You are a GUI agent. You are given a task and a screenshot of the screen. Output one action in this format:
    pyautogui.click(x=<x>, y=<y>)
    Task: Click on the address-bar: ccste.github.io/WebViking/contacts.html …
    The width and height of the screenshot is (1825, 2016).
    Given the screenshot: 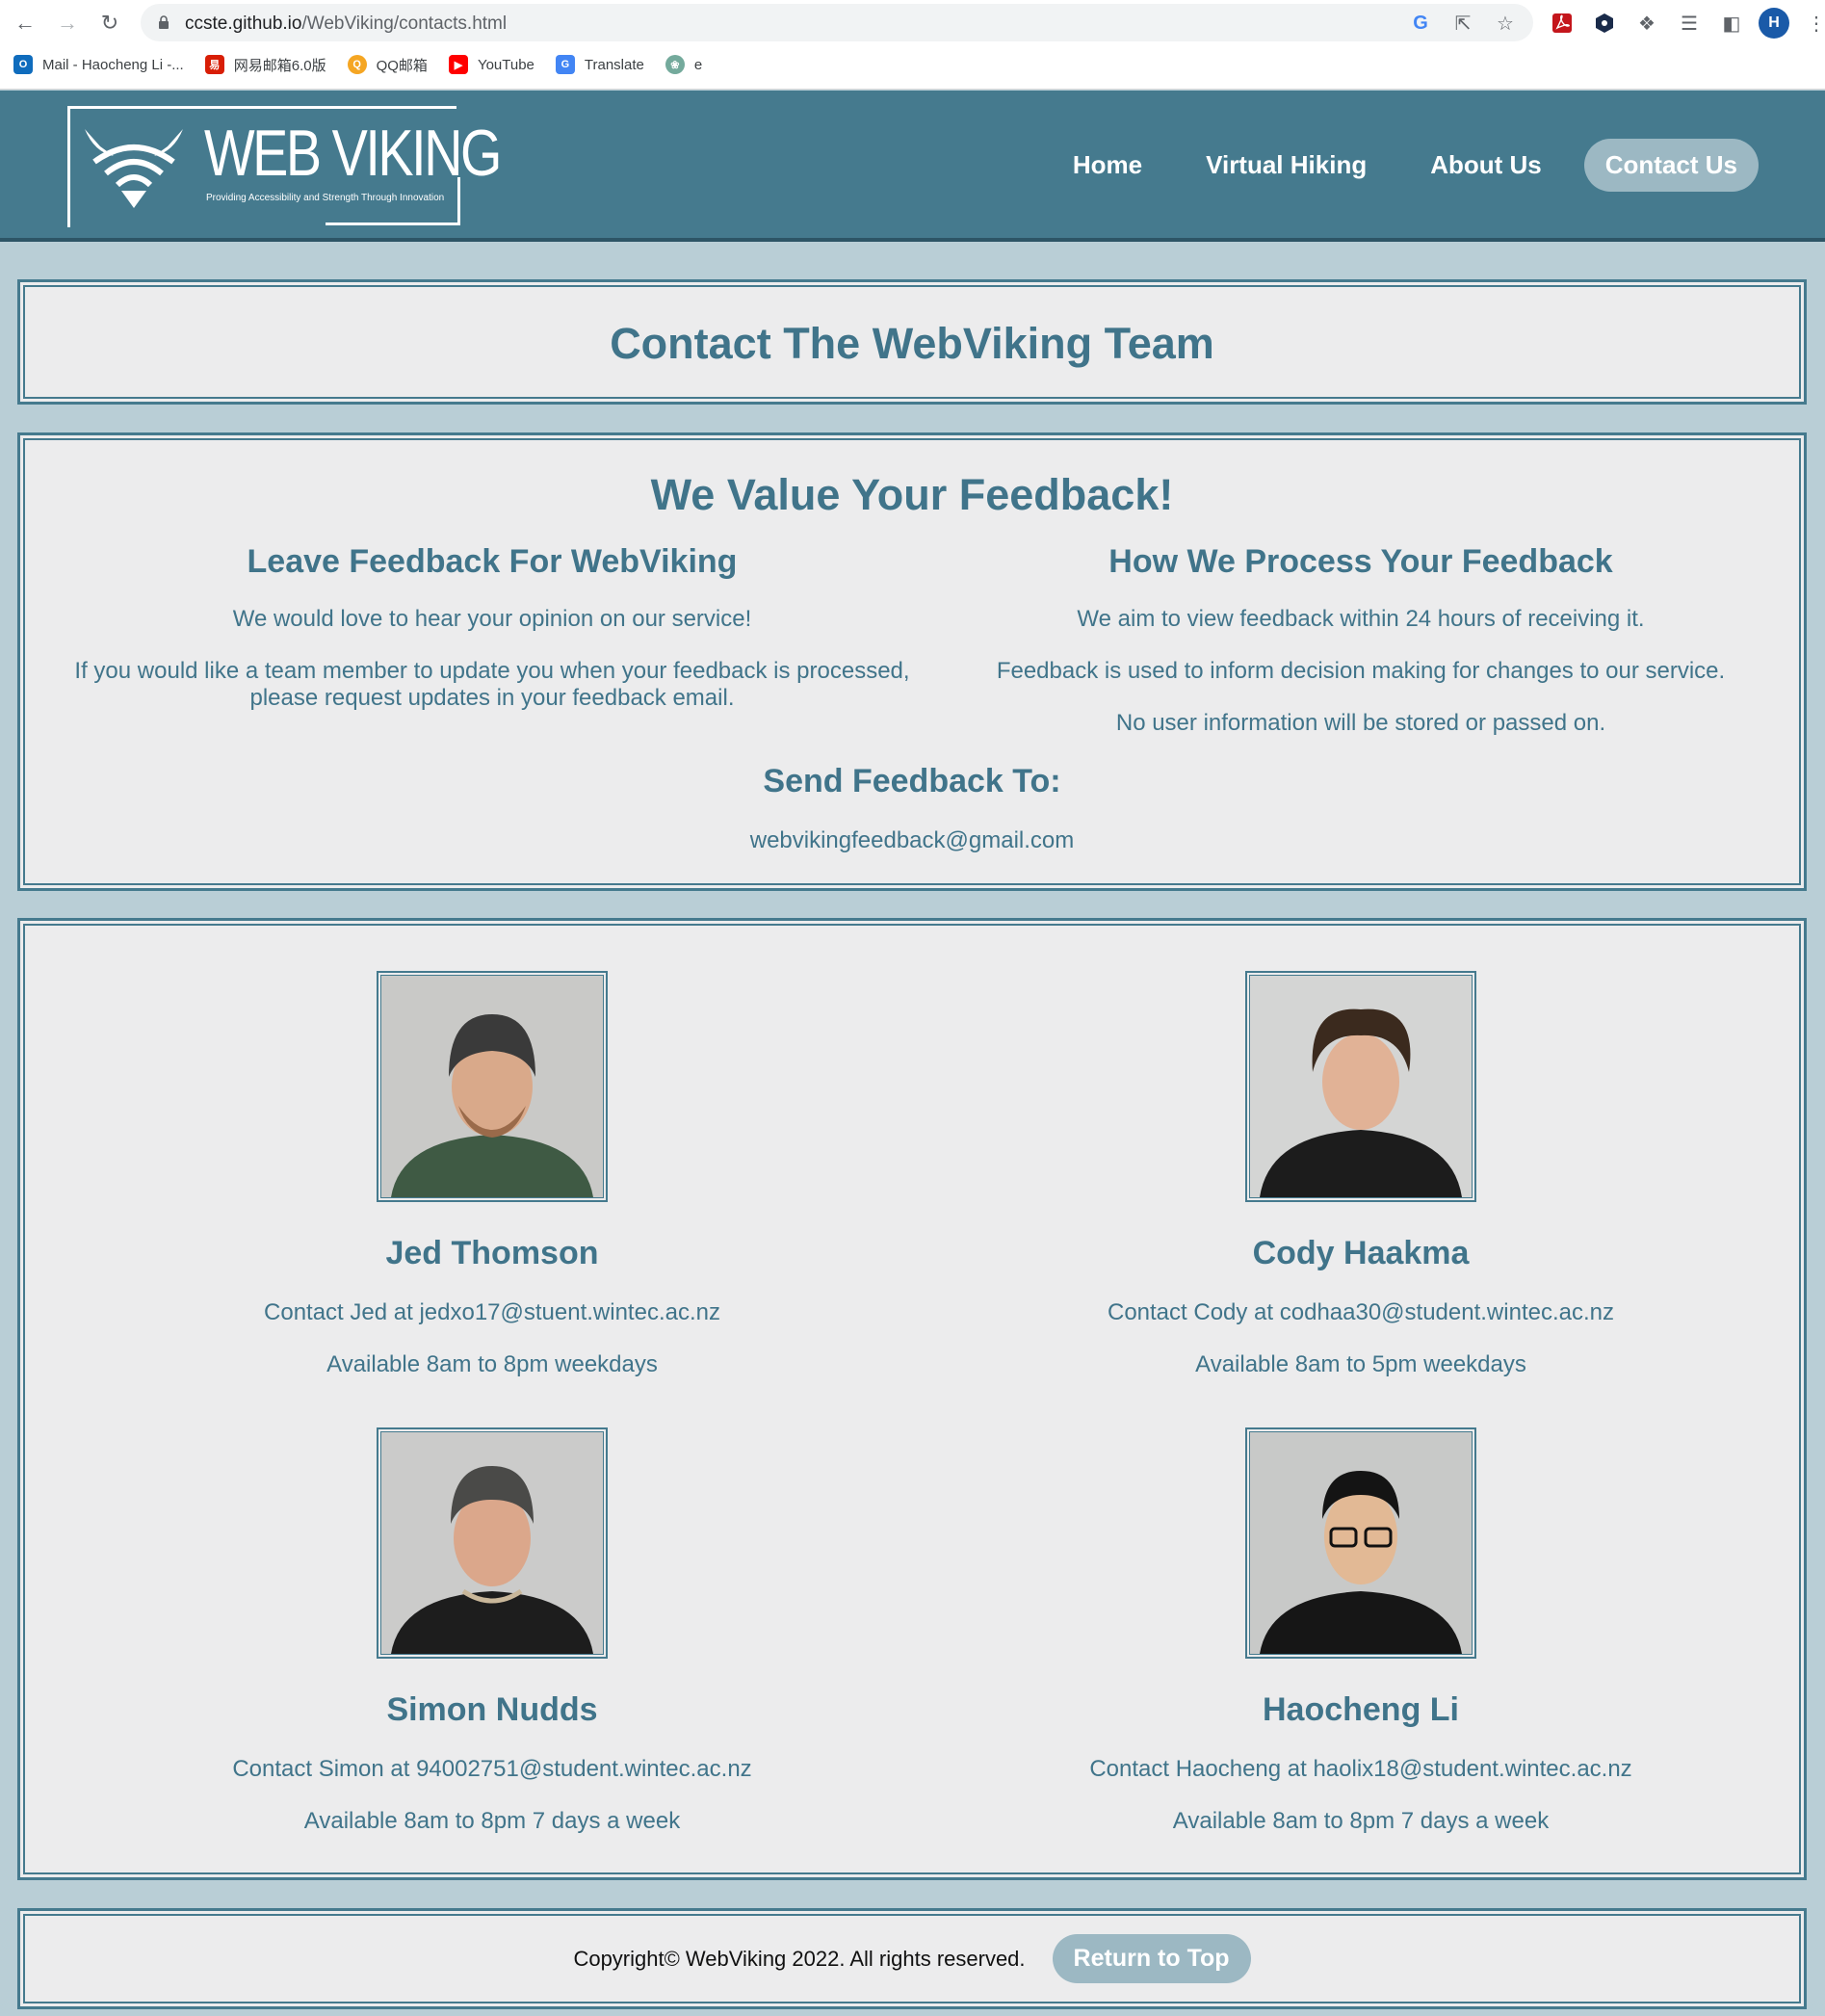 What is the action you would take?
    pyautogui.click(x=837, y=22)
    